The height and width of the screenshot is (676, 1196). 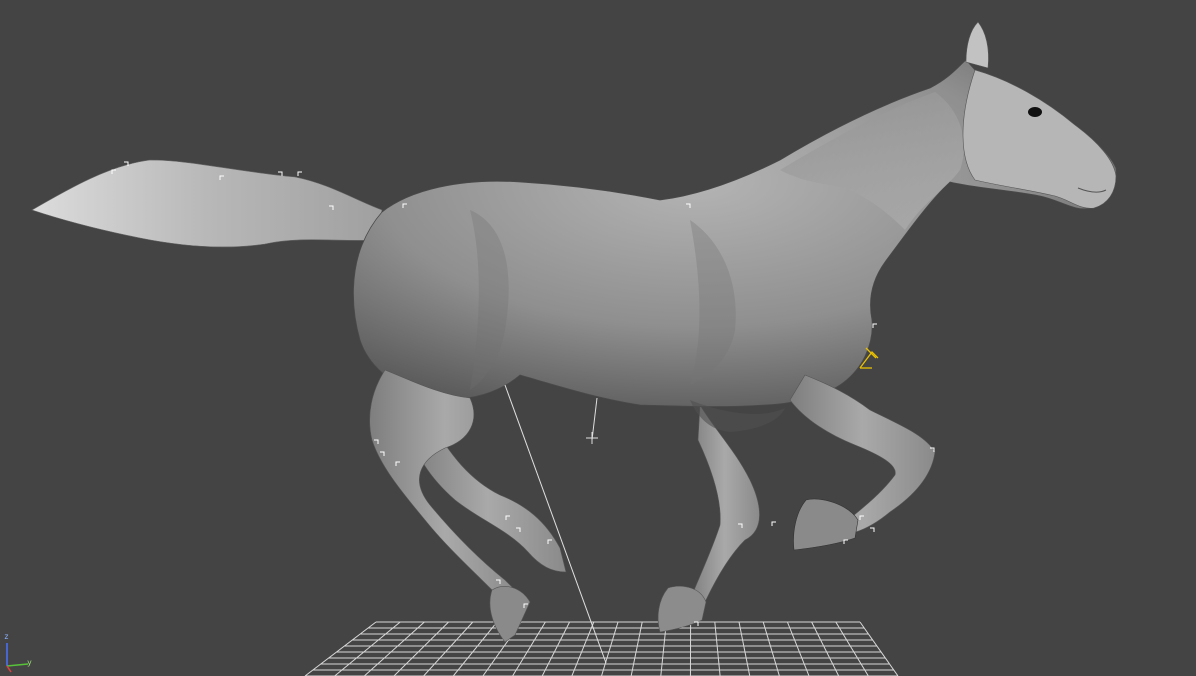 I want to click on far-front-leg, so click(x=724, y=508).